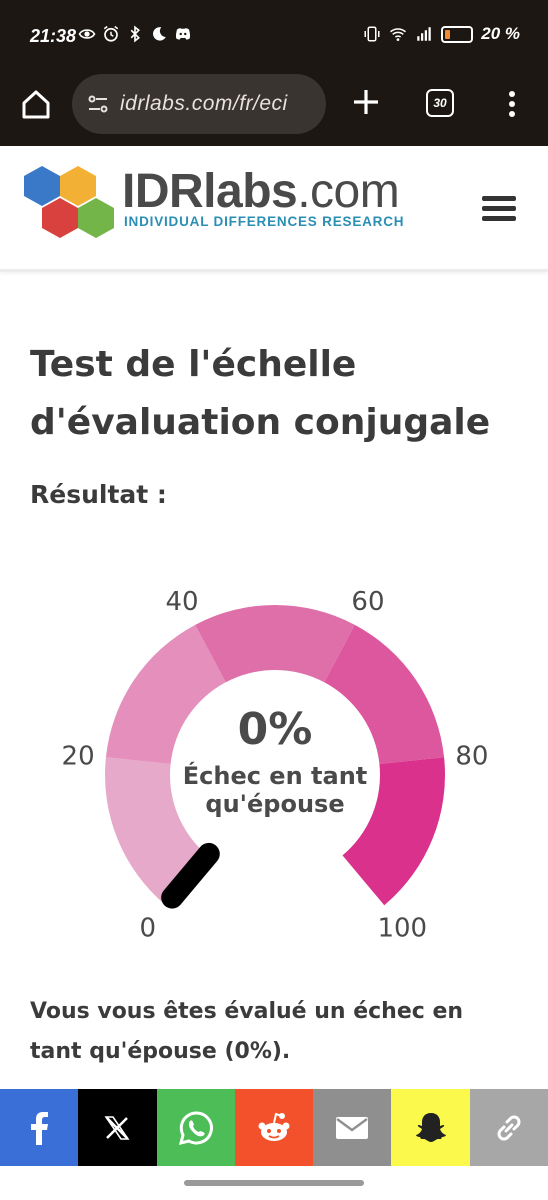  What do you see at coordinates (500, 33) in the screenshot?
I see `battery-percent: 20 %` at bounding box center [500, 33].